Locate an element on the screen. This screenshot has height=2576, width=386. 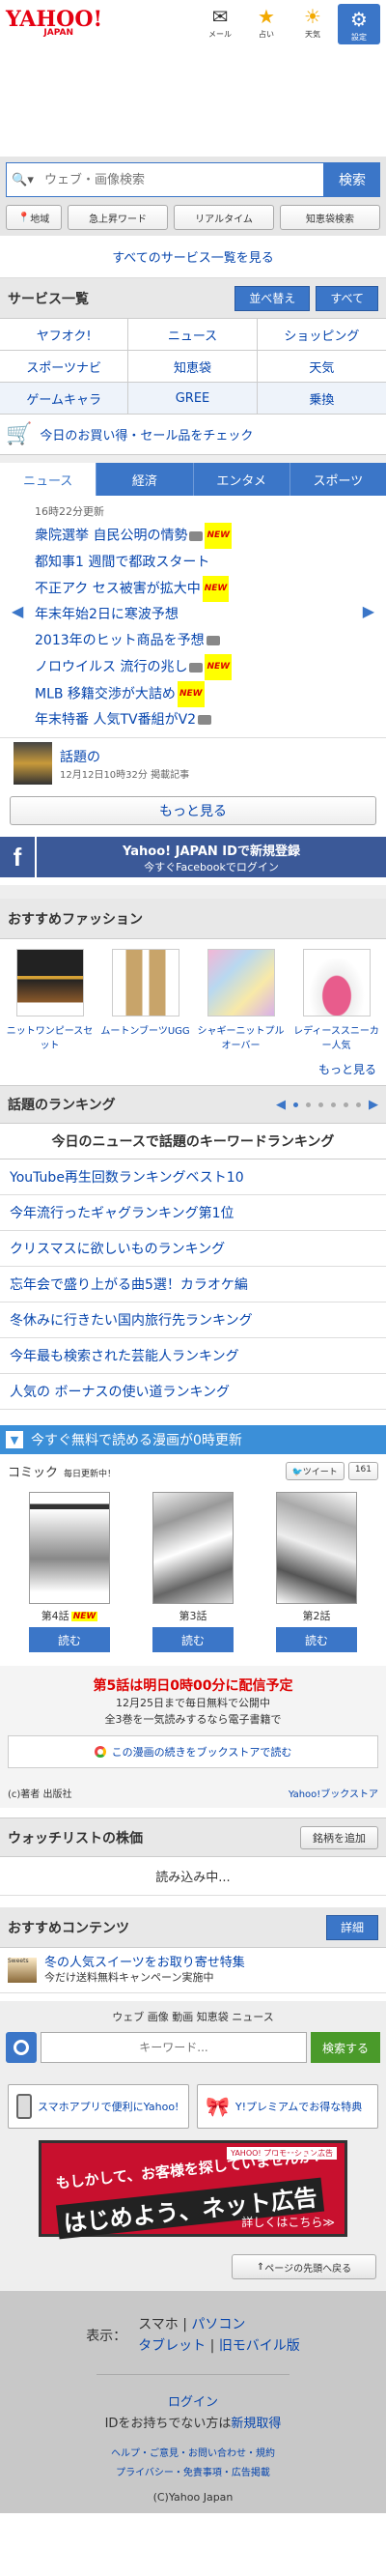
ranking-item: 今年最も検索された芸能人ランキング is located at coordinates (193, 1356).